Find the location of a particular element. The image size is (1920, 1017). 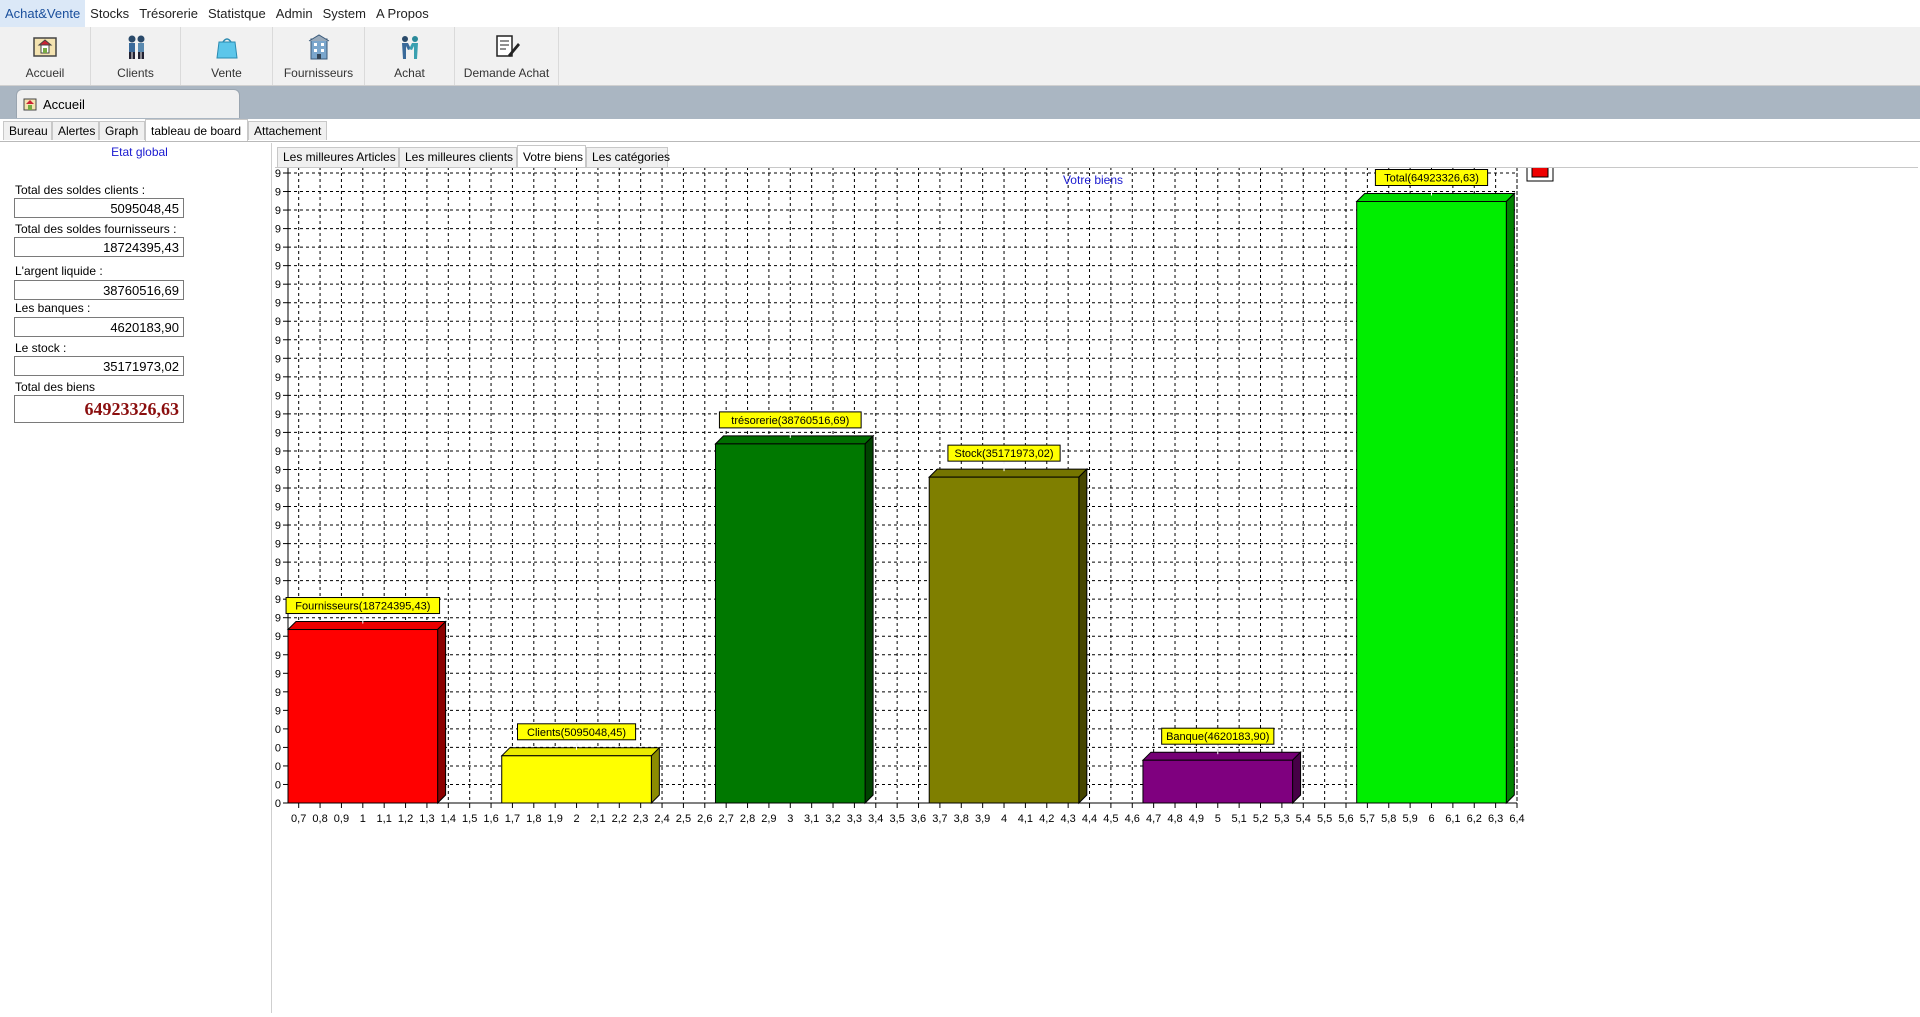

y-tick-label: 800000000 is located at coordinates (278, 730).